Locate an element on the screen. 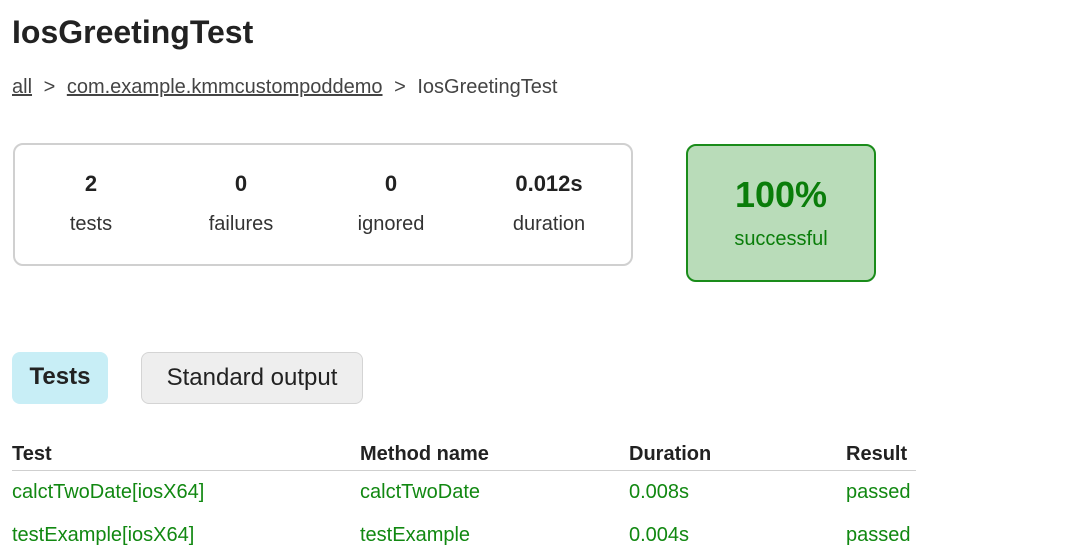 The height and width of the screenshot is (557, 1080). test-name-cell: calctTwoDate[iosX64] is located at coordinates (186, 493).